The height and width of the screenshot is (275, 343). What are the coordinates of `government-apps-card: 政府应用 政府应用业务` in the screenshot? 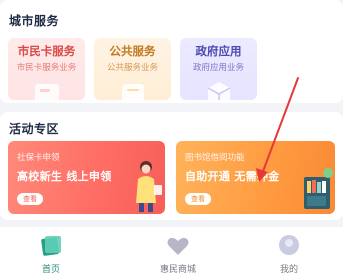 It's located at (218, 69).